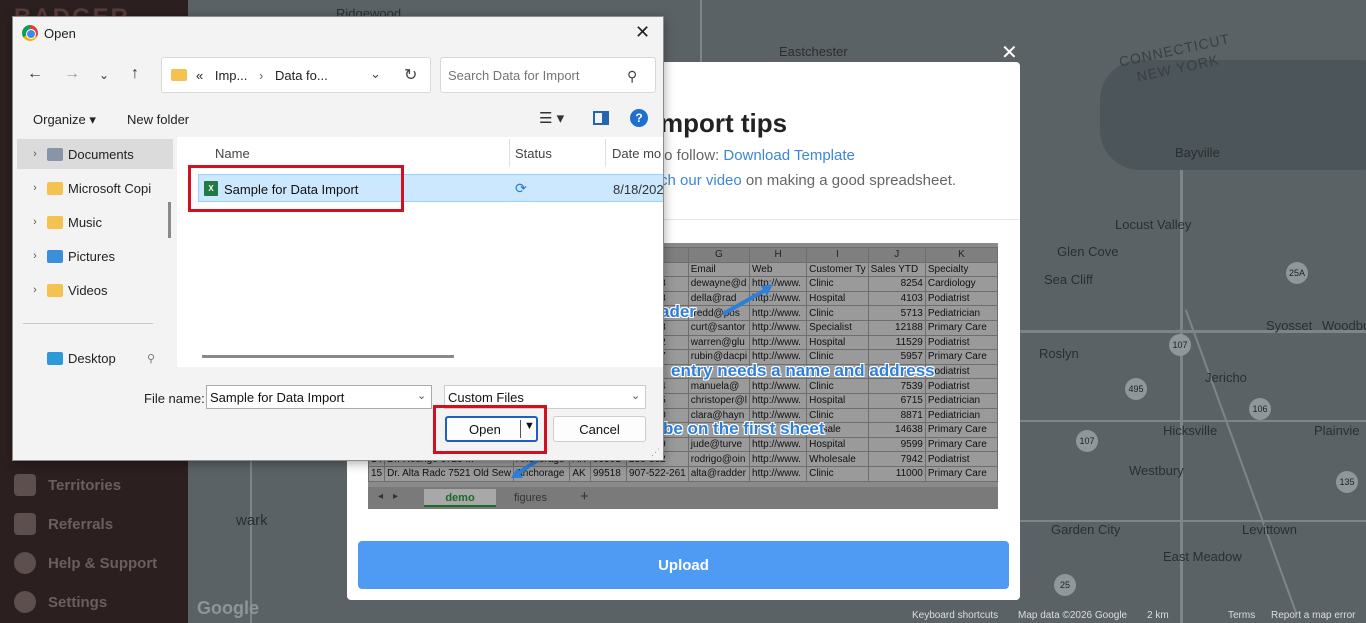 Image resolution: width=1366 pixels, height=623 pixels. Describe the element at coordinates (599, 429) in the screenshot. I see `cancel-button: Cancel` at that location.